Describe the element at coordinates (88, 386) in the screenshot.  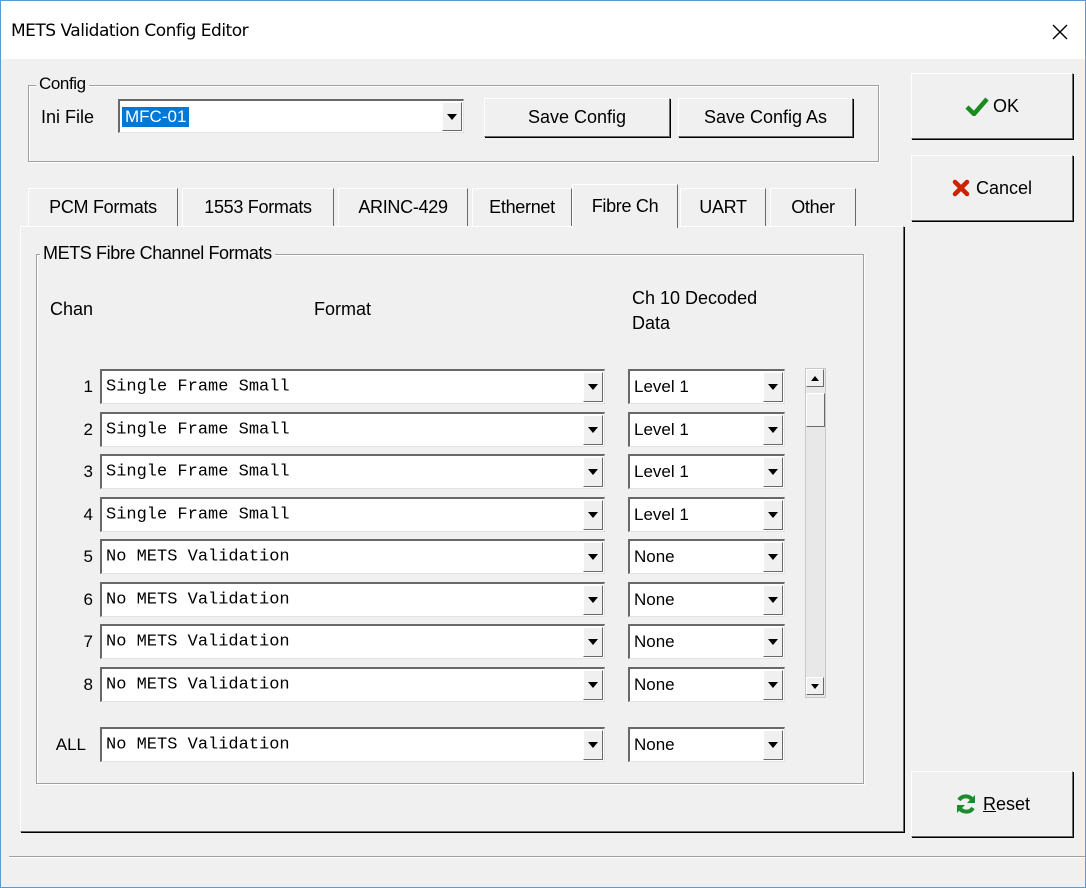
I see `chan-number-1: 1` at that location.